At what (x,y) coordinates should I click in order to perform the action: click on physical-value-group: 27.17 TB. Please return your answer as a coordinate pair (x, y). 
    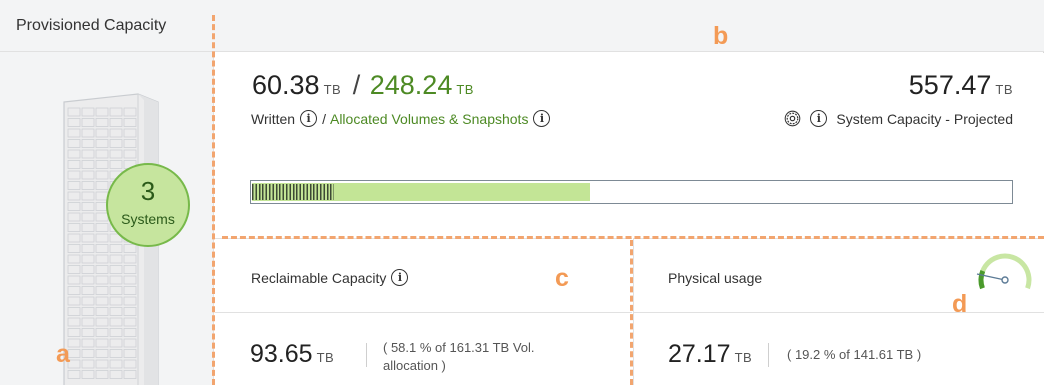
    Looking at the image, I should click on (710, 354).